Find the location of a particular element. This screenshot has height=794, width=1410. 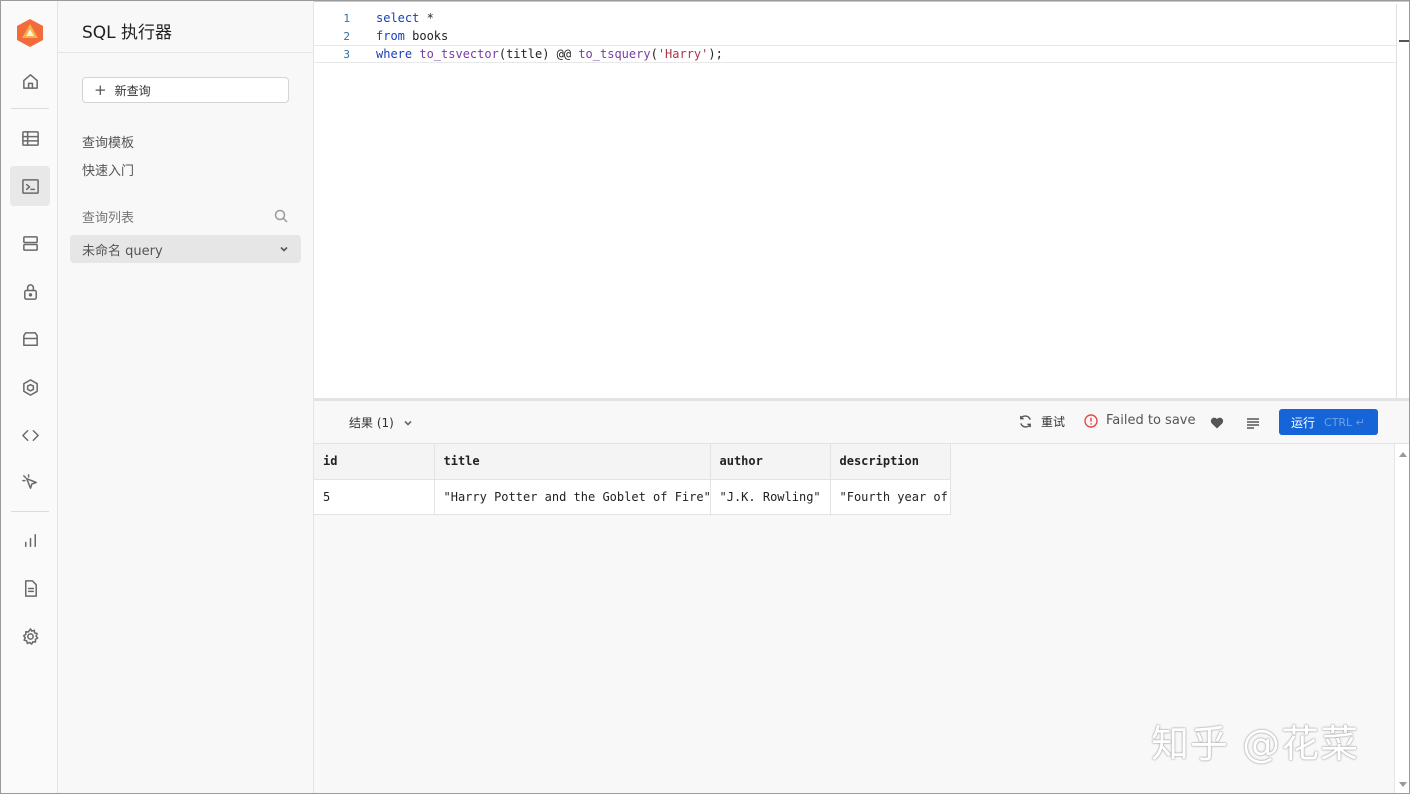

results-toolbar: 结果 (1) 重试 Failed to save 运行 CTRL ↵ is located at coordinates (861, 421).